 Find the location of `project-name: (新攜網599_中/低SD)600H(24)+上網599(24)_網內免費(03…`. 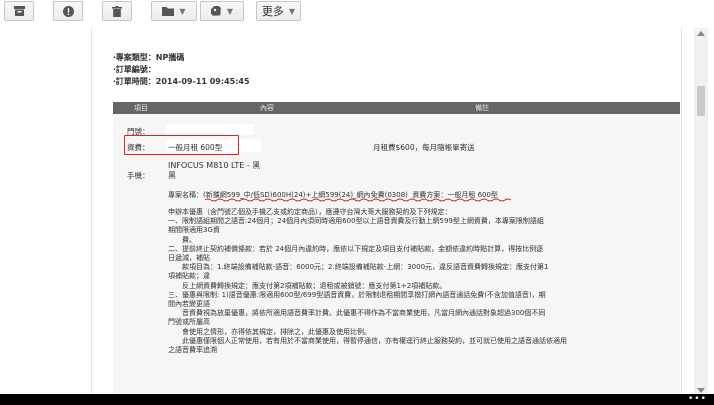

project-name: (新攜網599_中/低SD)600H(24)+上網599(24)_網內免費(03… is located at coordinates (305, 195).